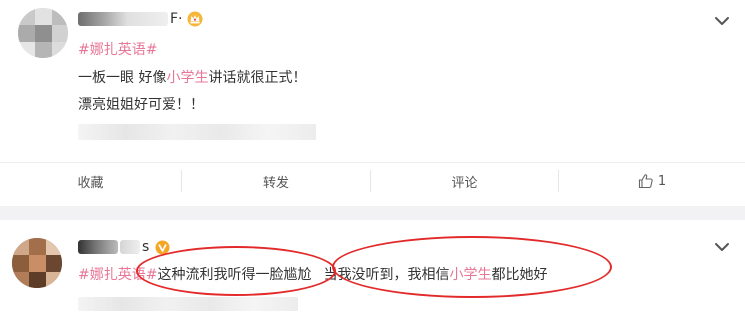  I want to click on verified-badge-icon, so click(162, 247).